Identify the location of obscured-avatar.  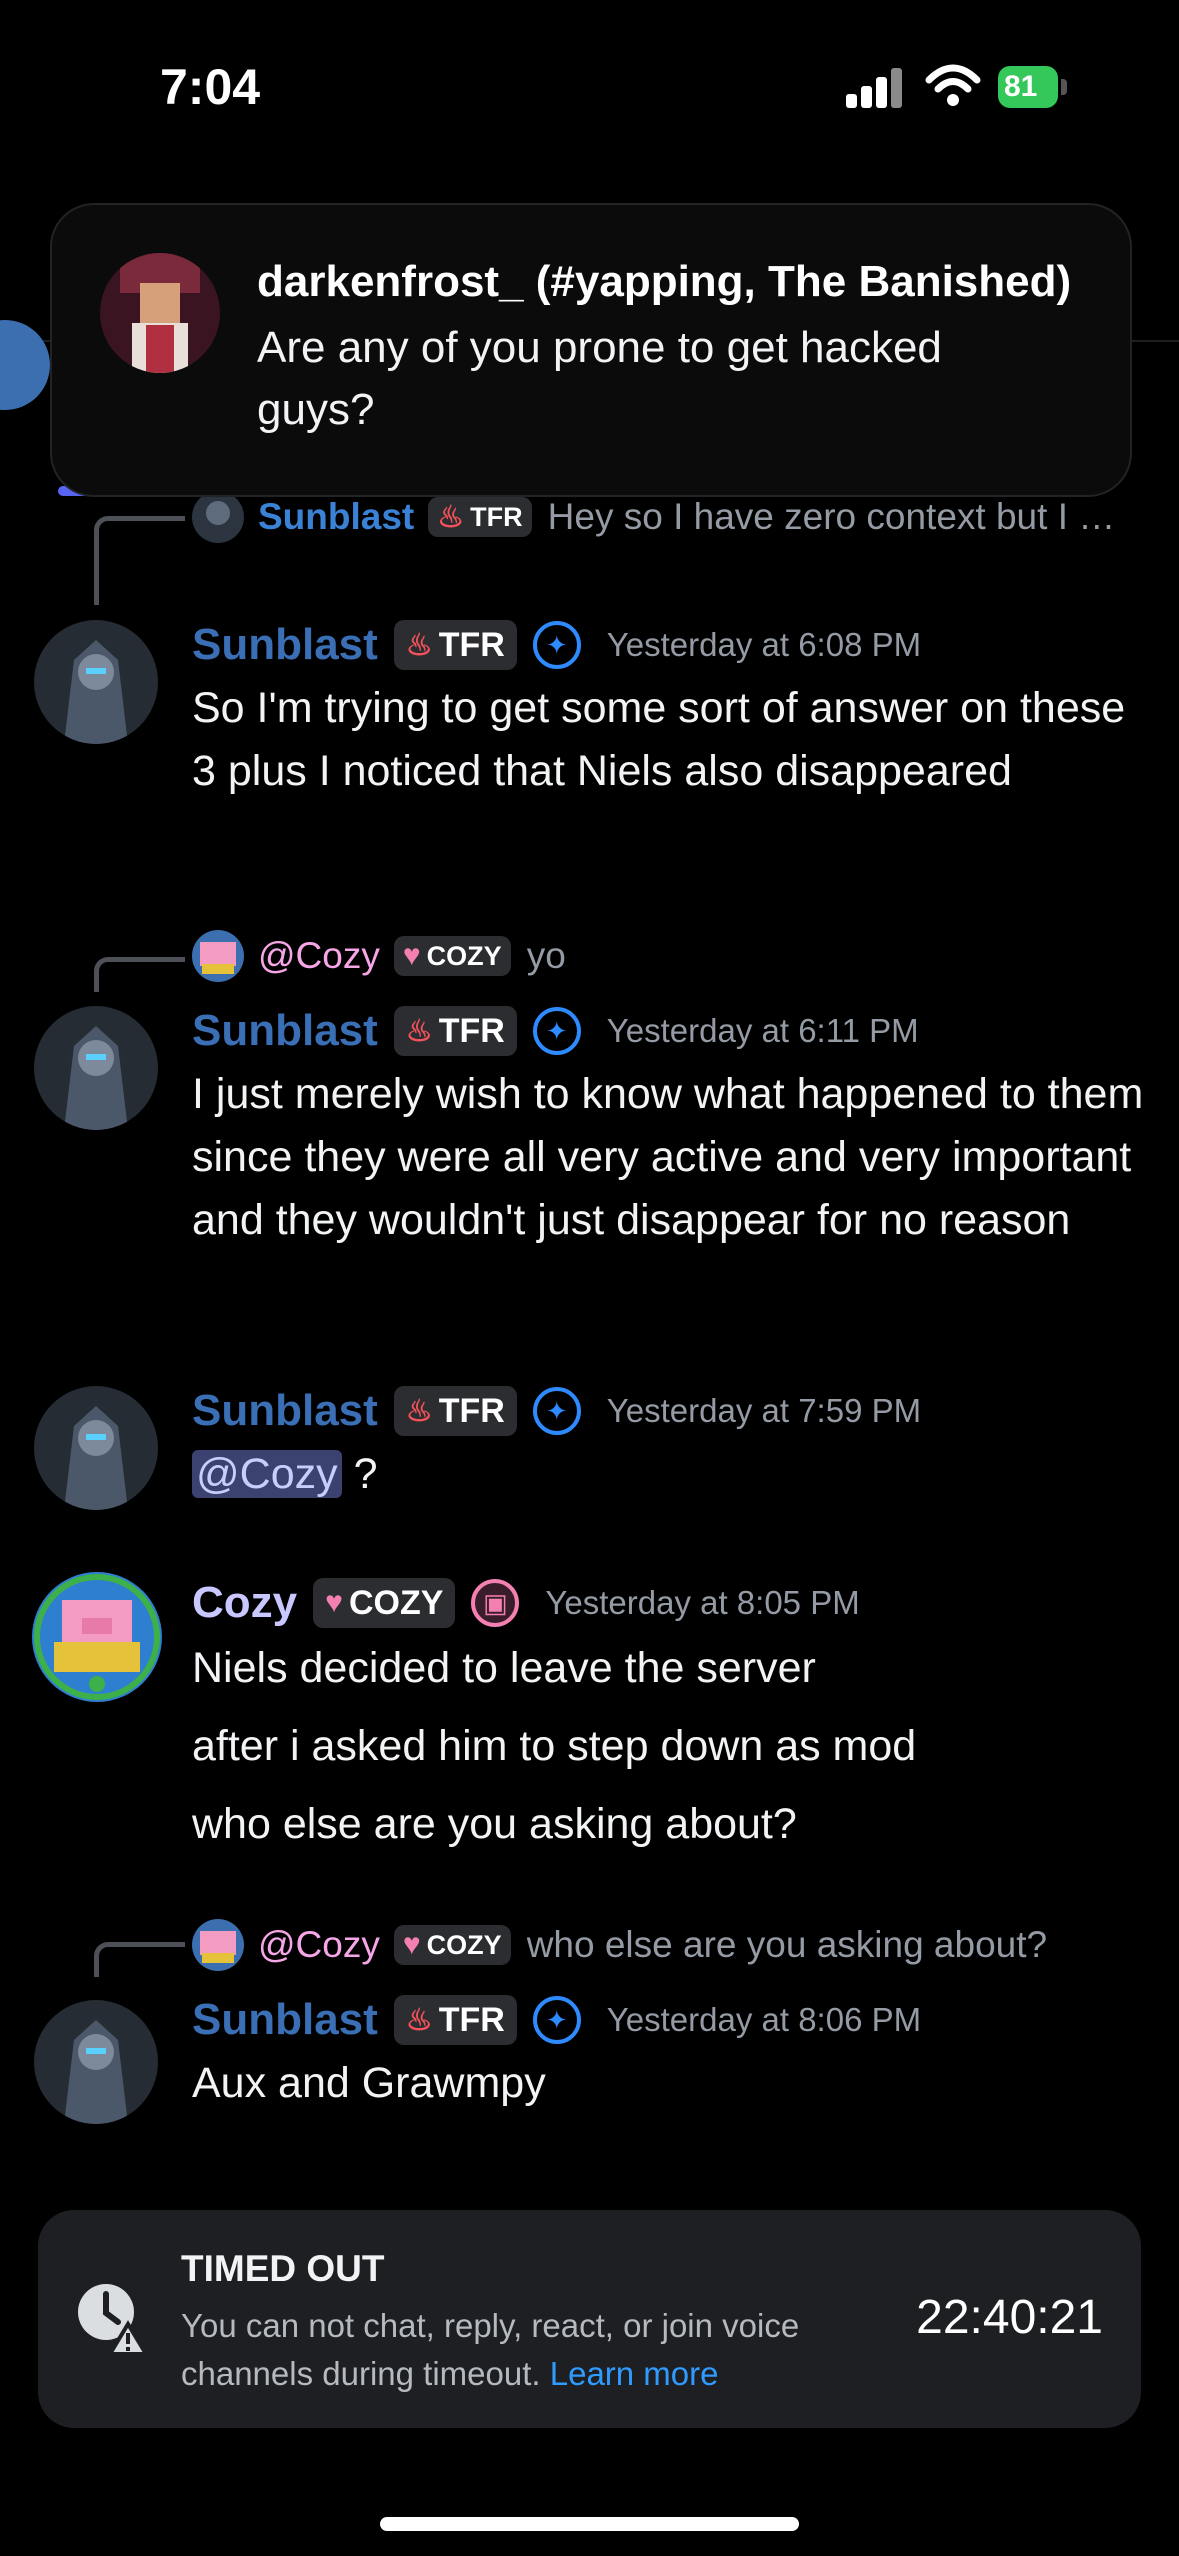
(25, 365).